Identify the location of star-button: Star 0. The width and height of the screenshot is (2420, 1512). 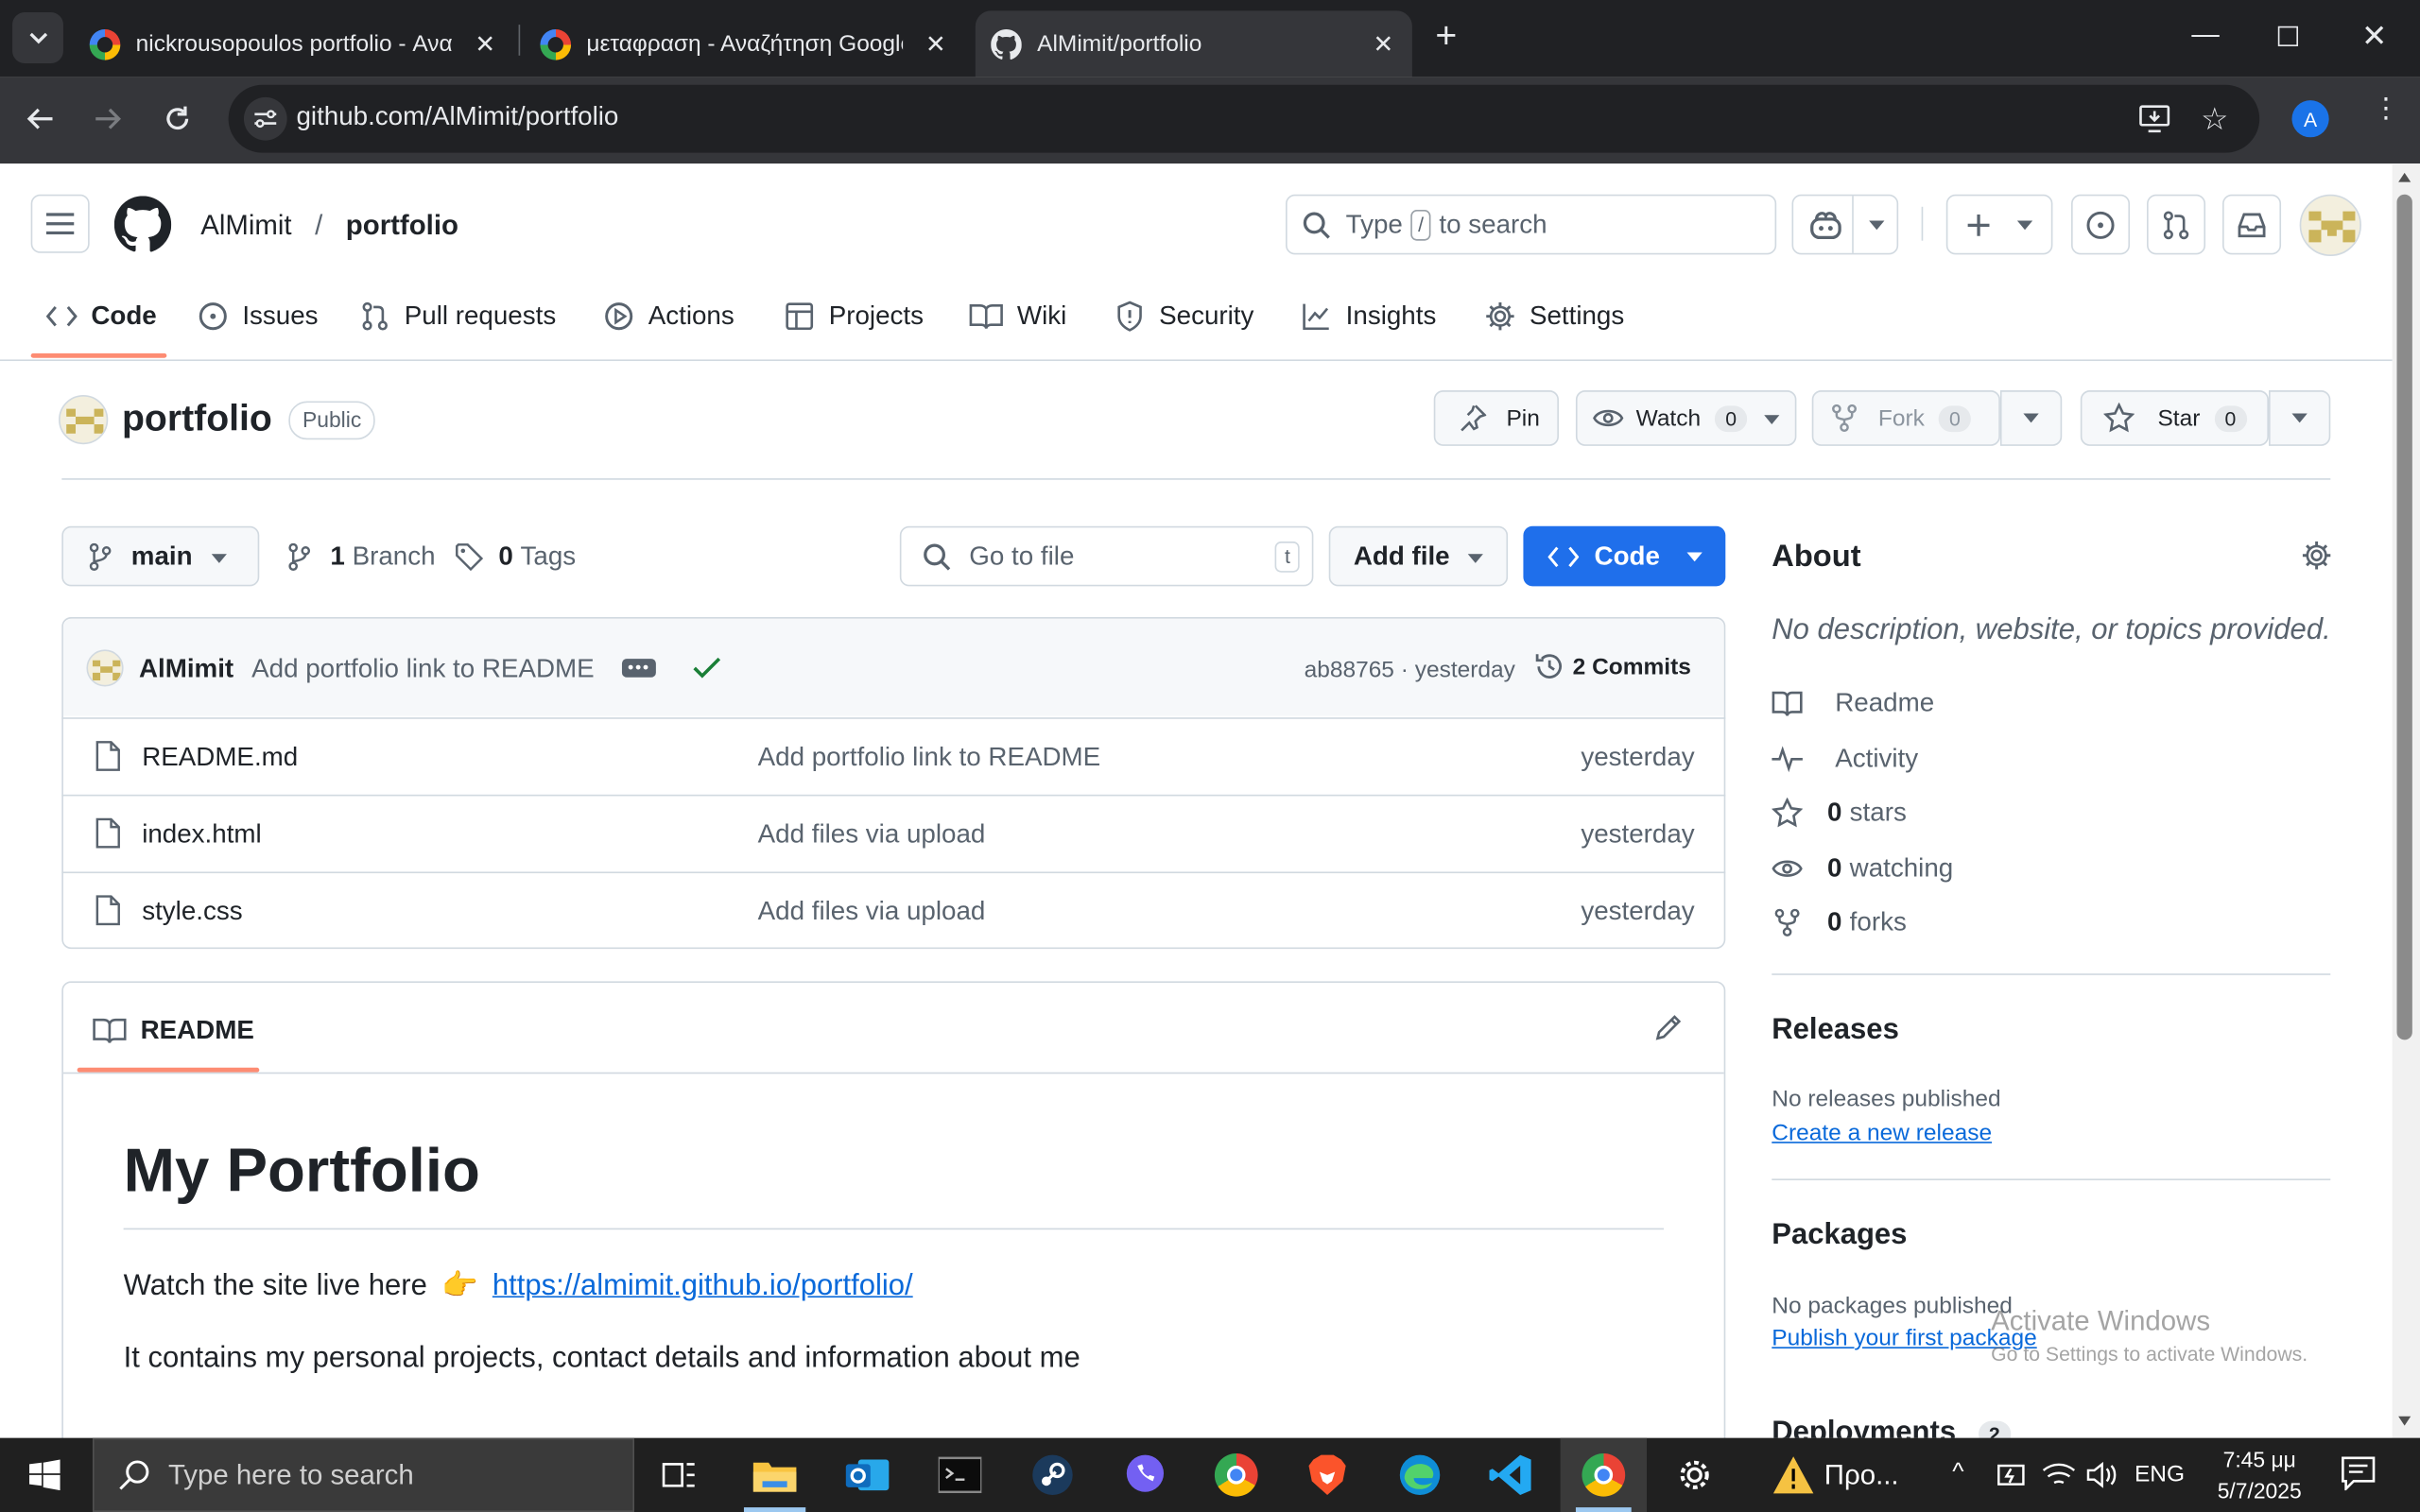
(2174, 418).